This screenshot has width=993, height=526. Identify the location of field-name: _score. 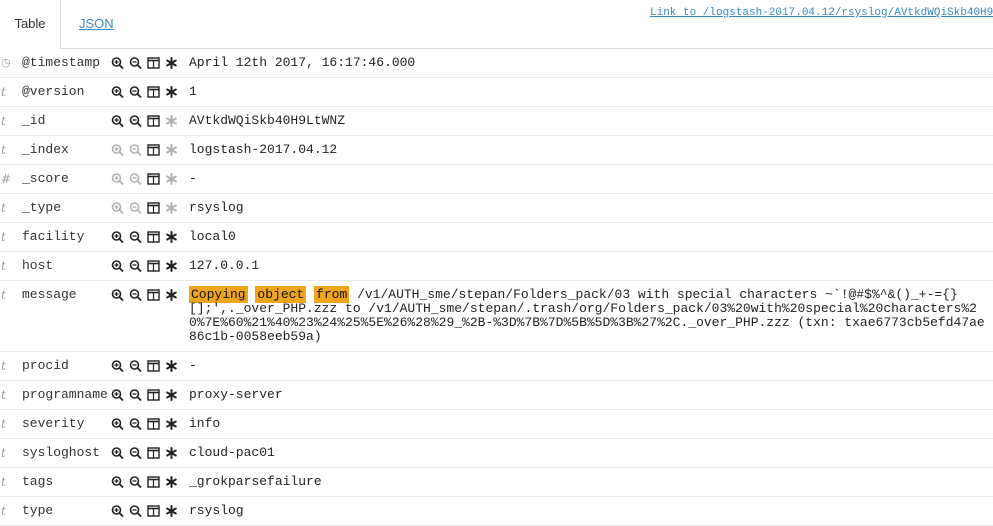
(45, 178).